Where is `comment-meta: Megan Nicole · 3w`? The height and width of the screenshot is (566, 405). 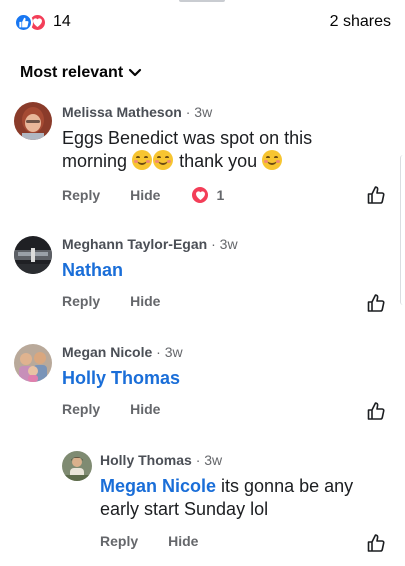 comment-meta: Megan Nicole · 3w is located at coordinates (122, 352).